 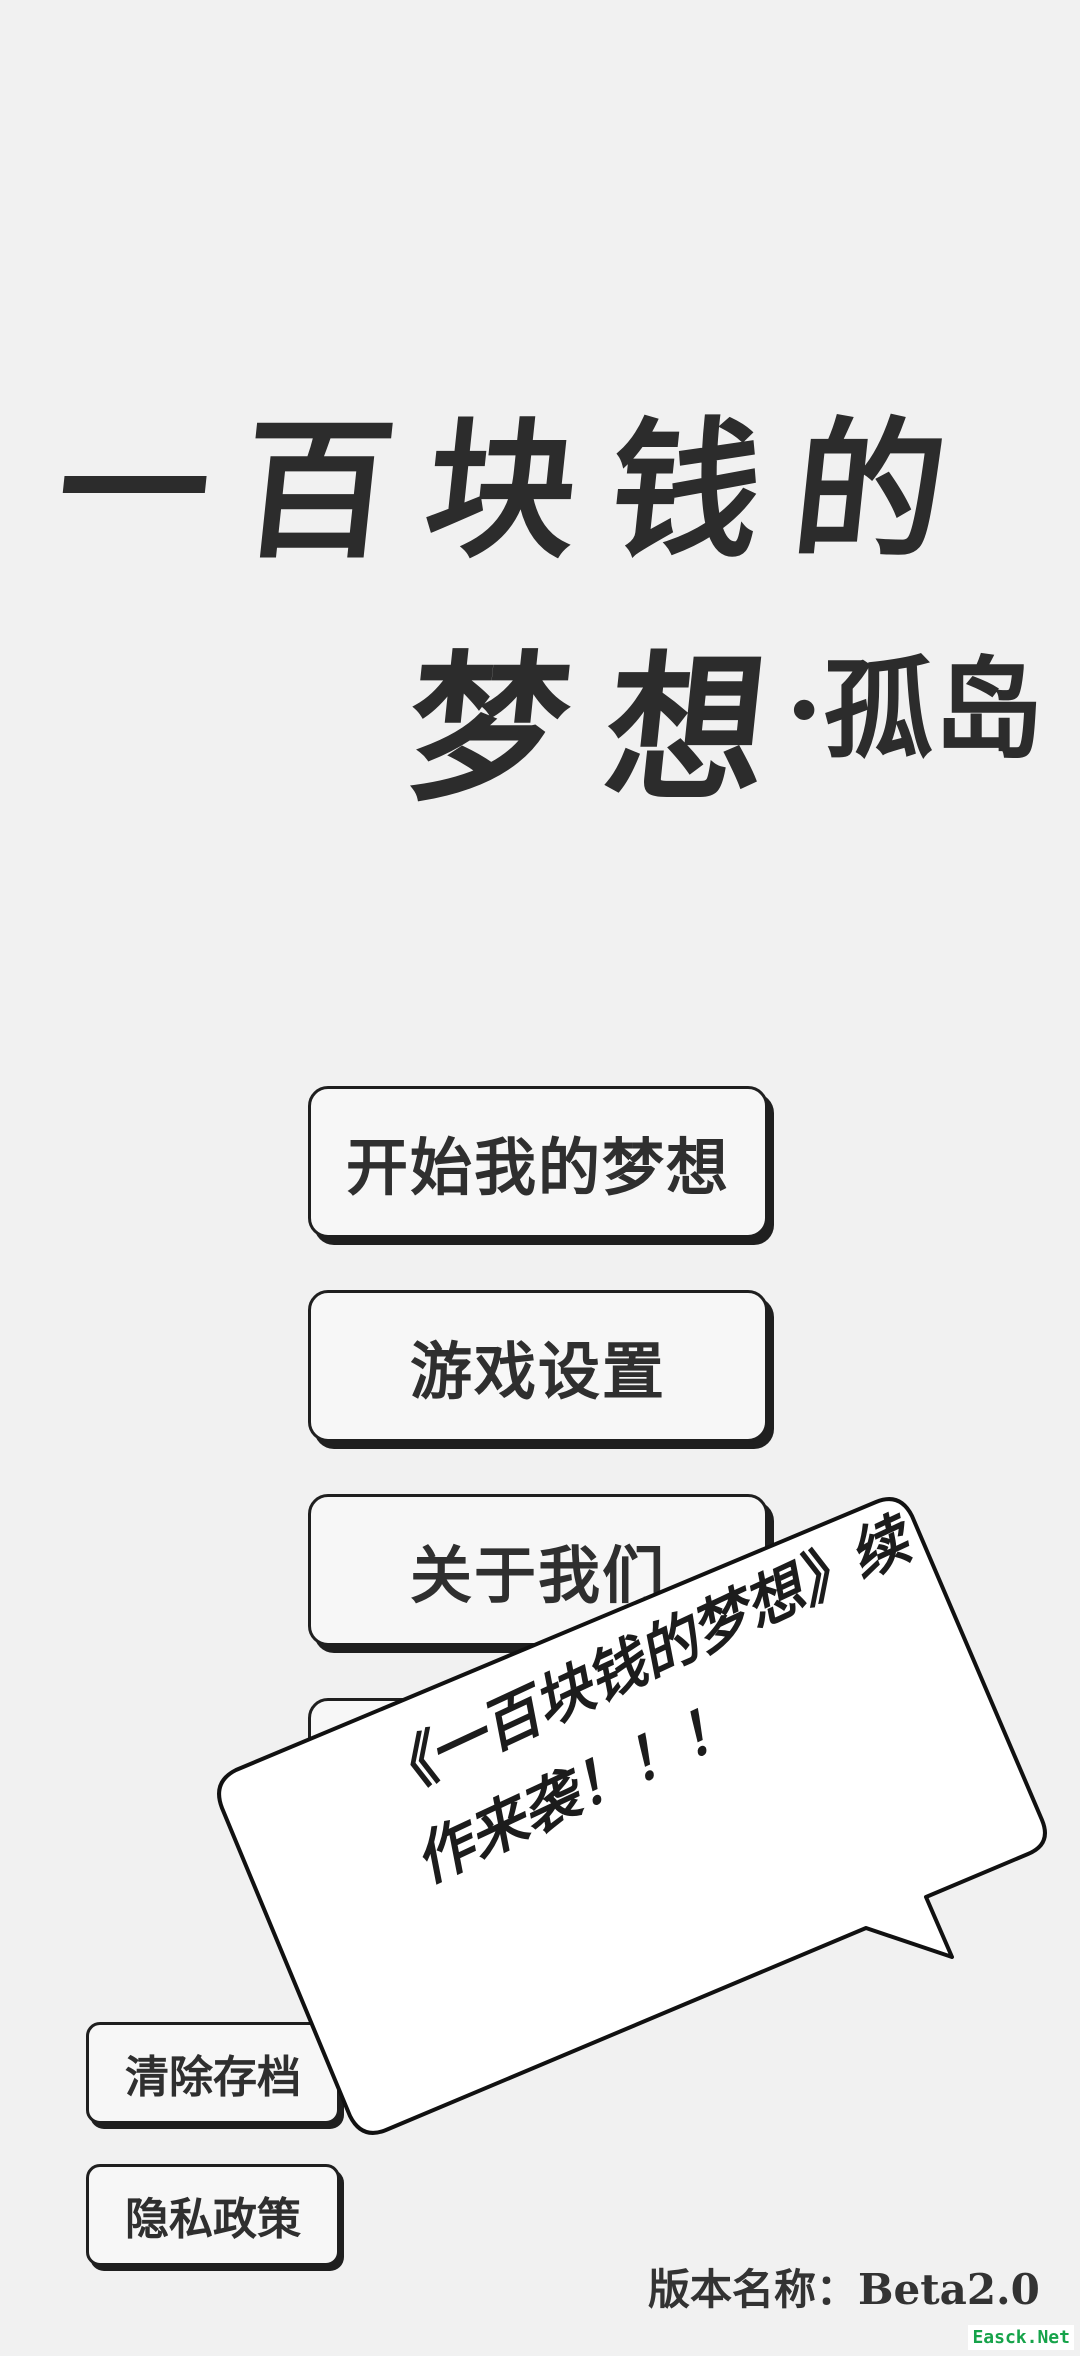 What do you see at coordinates (518, 491) in the screenshot?
I see `game-title-line1: 一百块钱的` at bounding box center [518, 491].